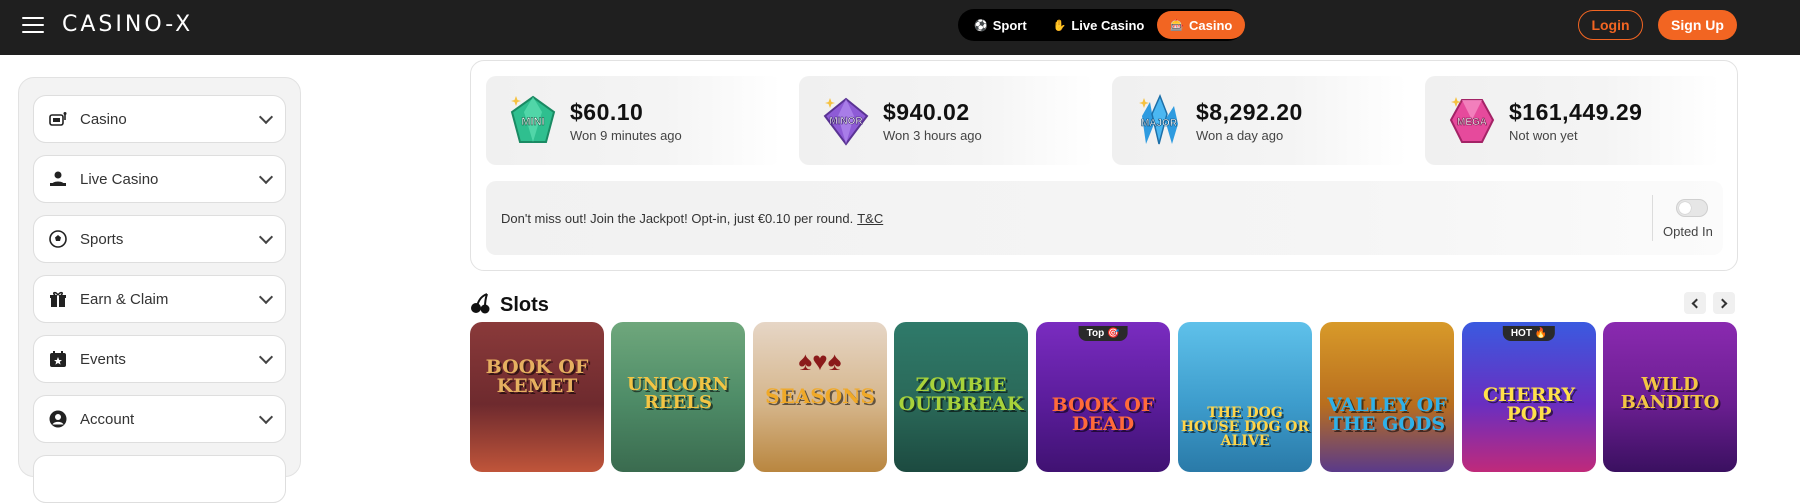 This screenshot has height=503, width=1800. What do you see at coordinates (1688, 231) in the screenshot?
I see `opt-in-label: Opted In` at bounding box center [1688, 231].